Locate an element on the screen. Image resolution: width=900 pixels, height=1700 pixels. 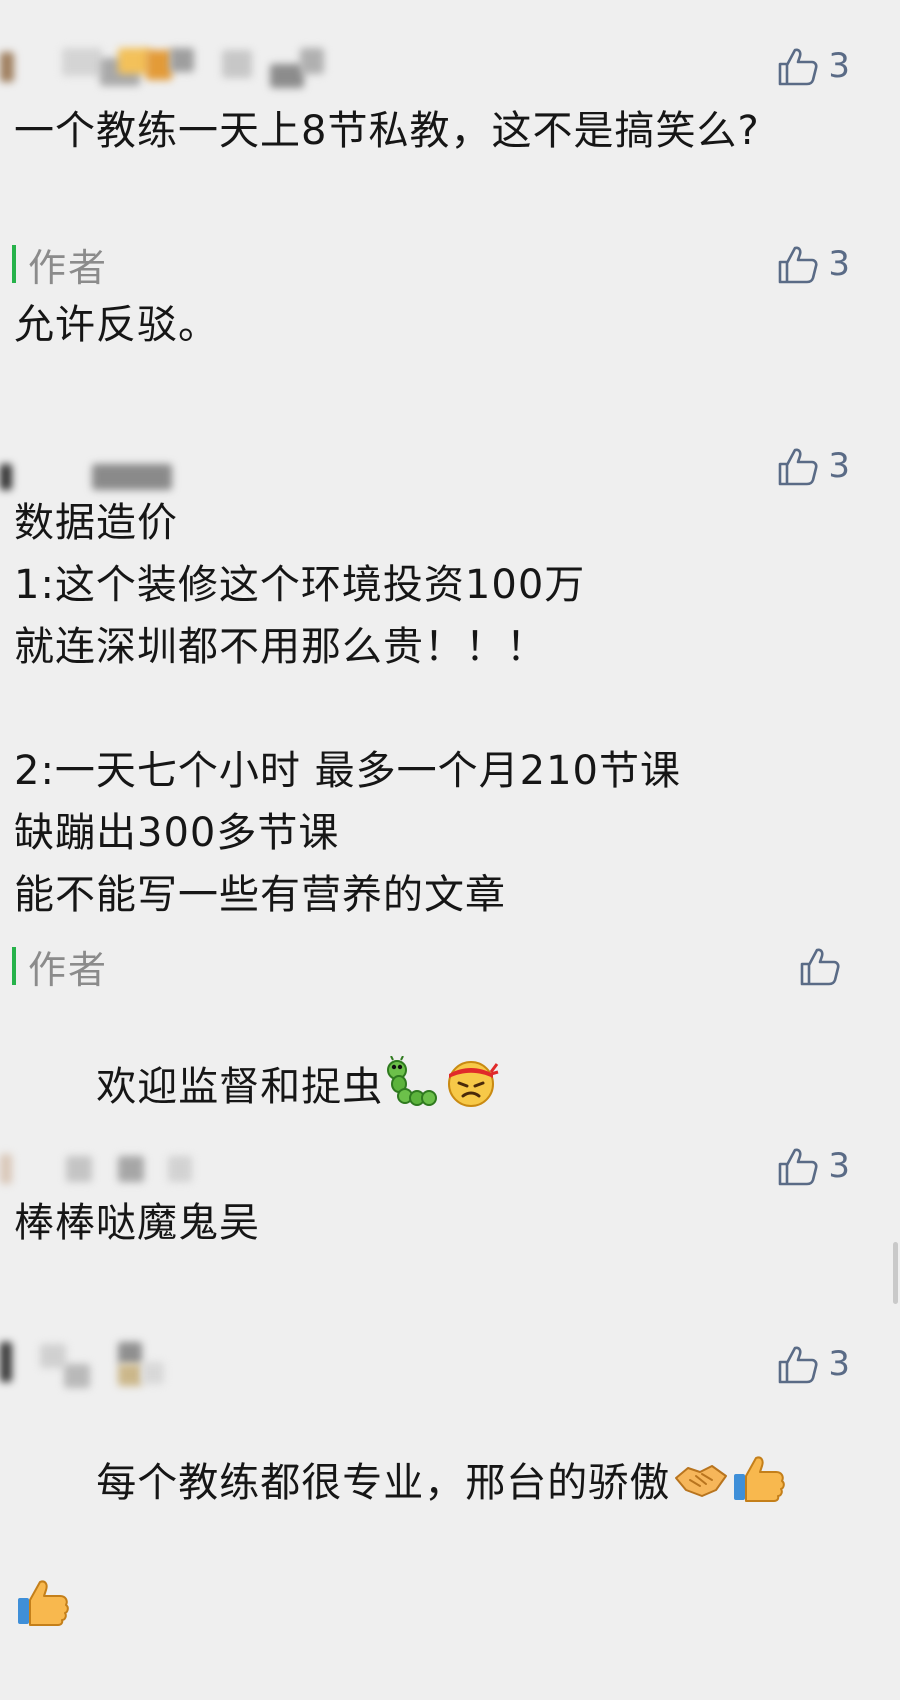
reply-like-button is located at coordinates (824, 966).